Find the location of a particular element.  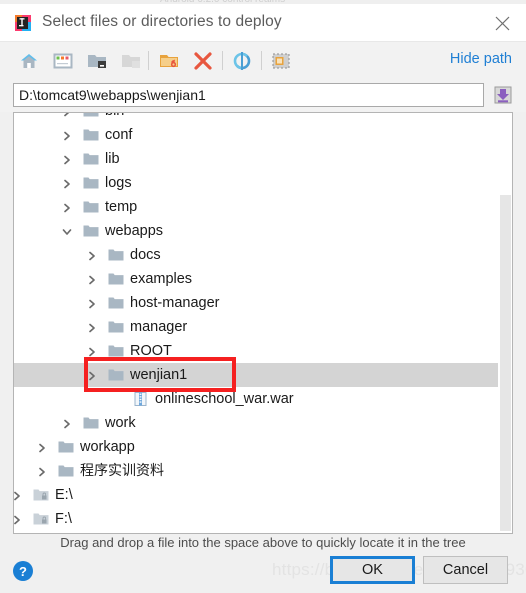

tree-row: F:\ is located at coordinates (263, 519).